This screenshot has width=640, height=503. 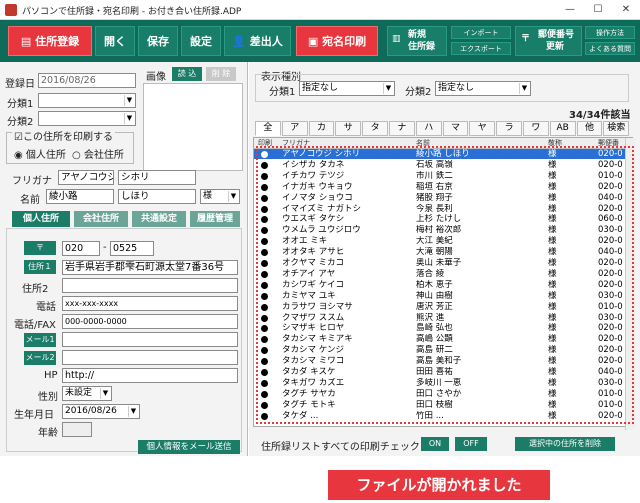 I want to click on kana-tab: 全, so click(x=268, y=128).